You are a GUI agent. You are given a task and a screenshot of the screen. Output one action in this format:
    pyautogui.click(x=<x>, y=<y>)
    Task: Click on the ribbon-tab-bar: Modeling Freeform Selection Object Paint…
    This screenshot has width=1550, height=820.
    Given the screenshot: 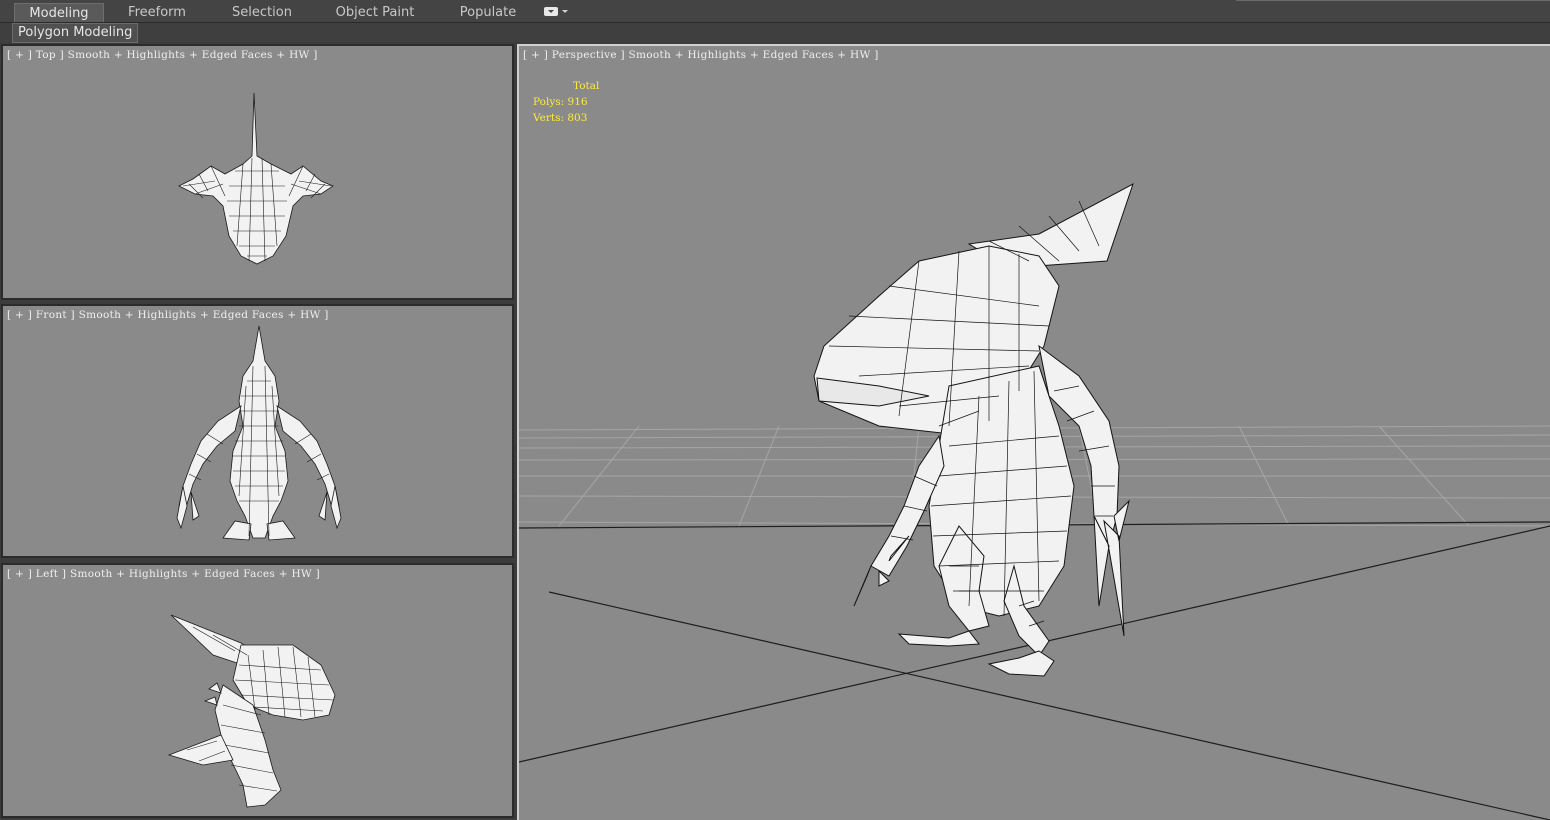 What is the action you would take?
    pyautogui.click(x=775, y=11)
    